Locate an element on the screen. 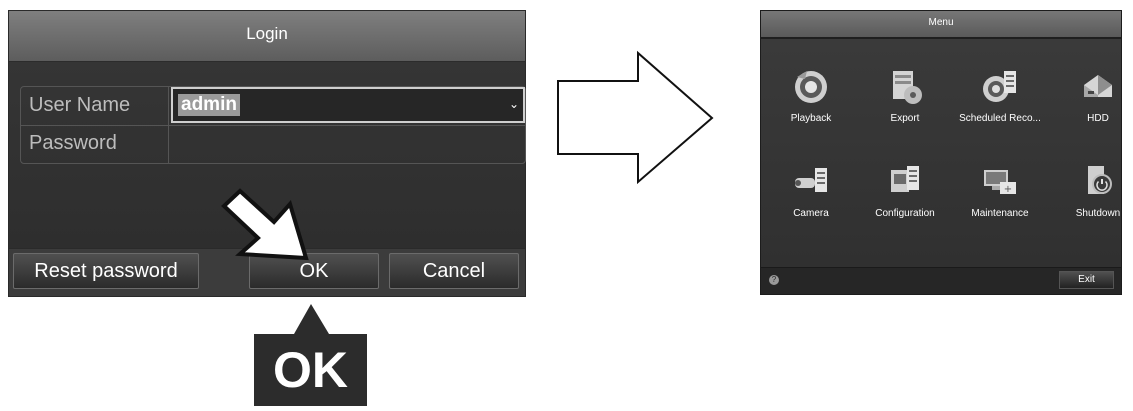 Image resolution: width=1133 pixels, height=411 pixels. menu-tile-label: Export is located at coordinates (905, 118).